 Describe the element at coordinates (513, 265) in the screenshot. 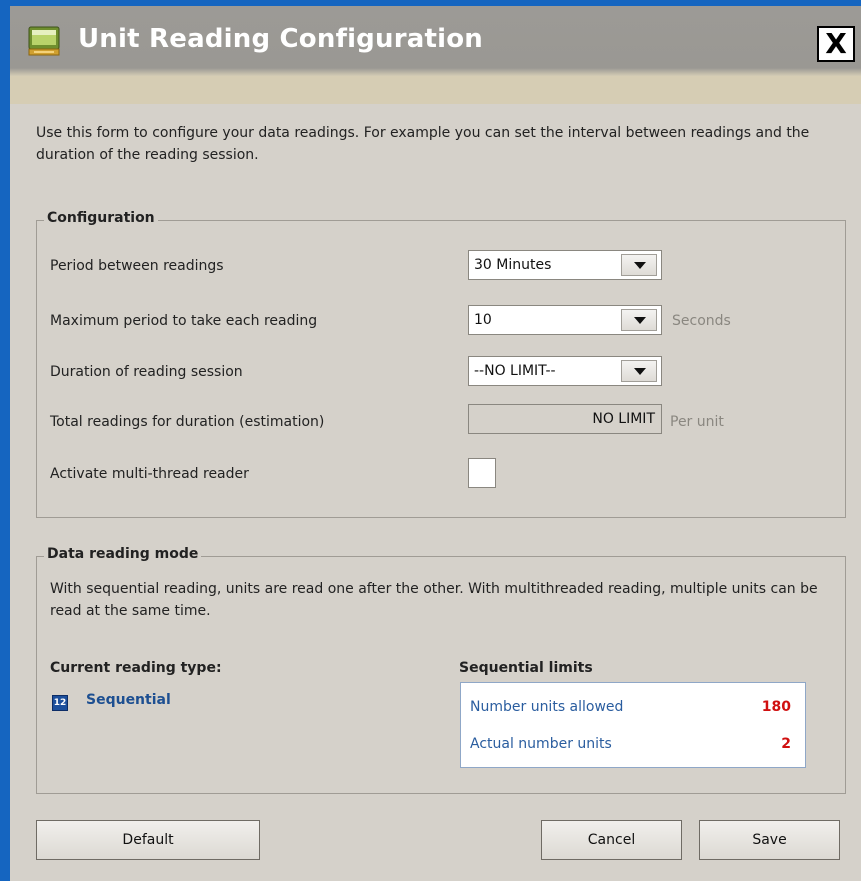

I see `period-select-value: 30 Minutes` at that location.